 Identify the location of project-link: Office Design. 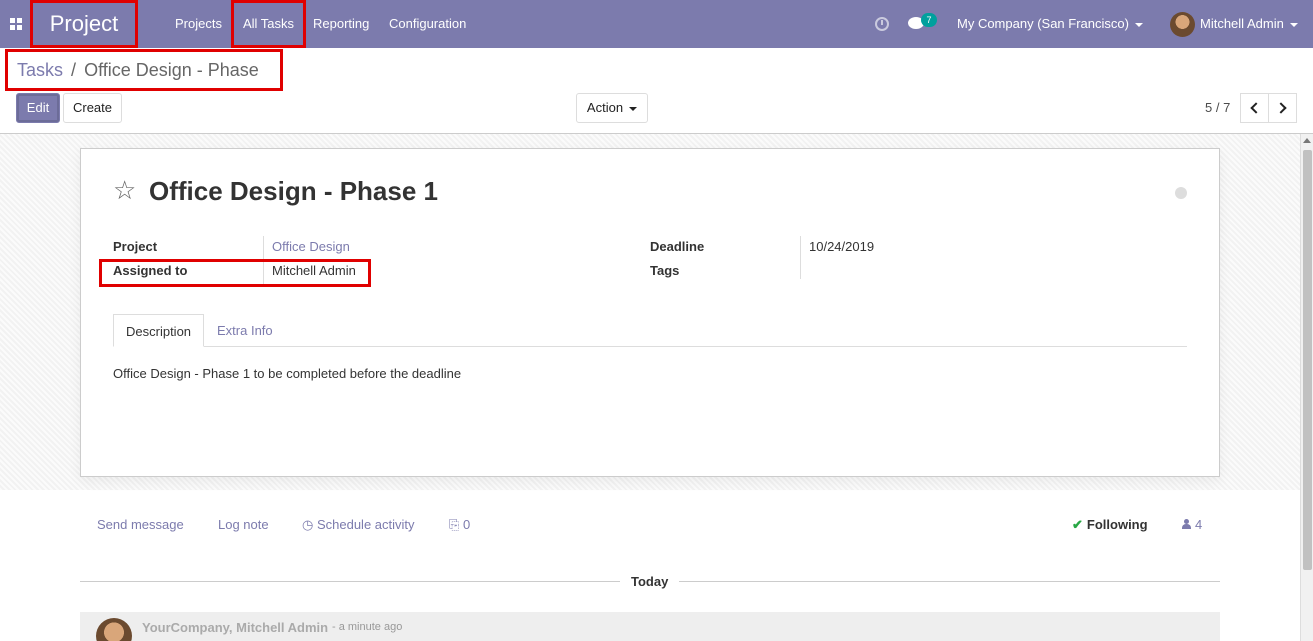
(311, 246).